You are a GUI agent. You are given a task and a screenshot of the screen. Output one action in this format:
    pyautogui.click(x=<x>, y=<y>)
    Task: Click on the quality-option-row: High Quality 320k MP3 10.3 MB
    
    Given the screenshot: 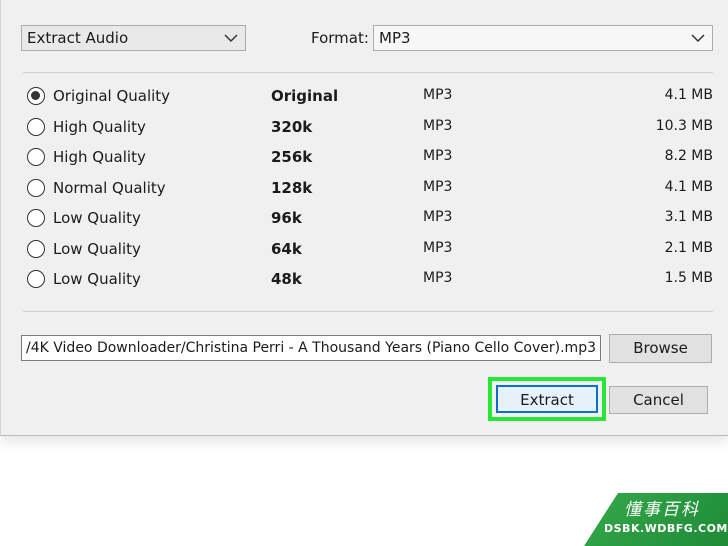 What is the action you would take?
    pyautogui.click(x=370, y=127)
    